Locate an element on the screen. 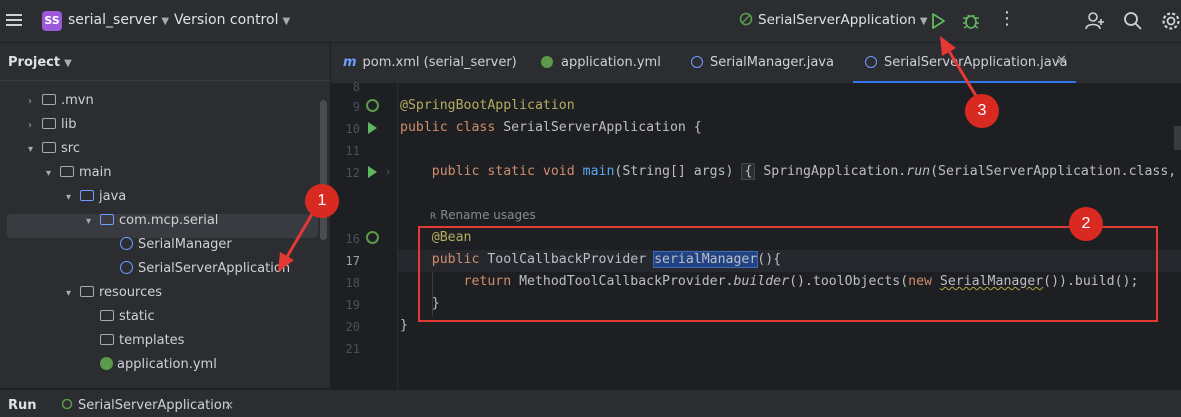 This screenshot has width=1181, height=417. rename-usages-hint: R Rename usages is located at coordinates (483, 215).